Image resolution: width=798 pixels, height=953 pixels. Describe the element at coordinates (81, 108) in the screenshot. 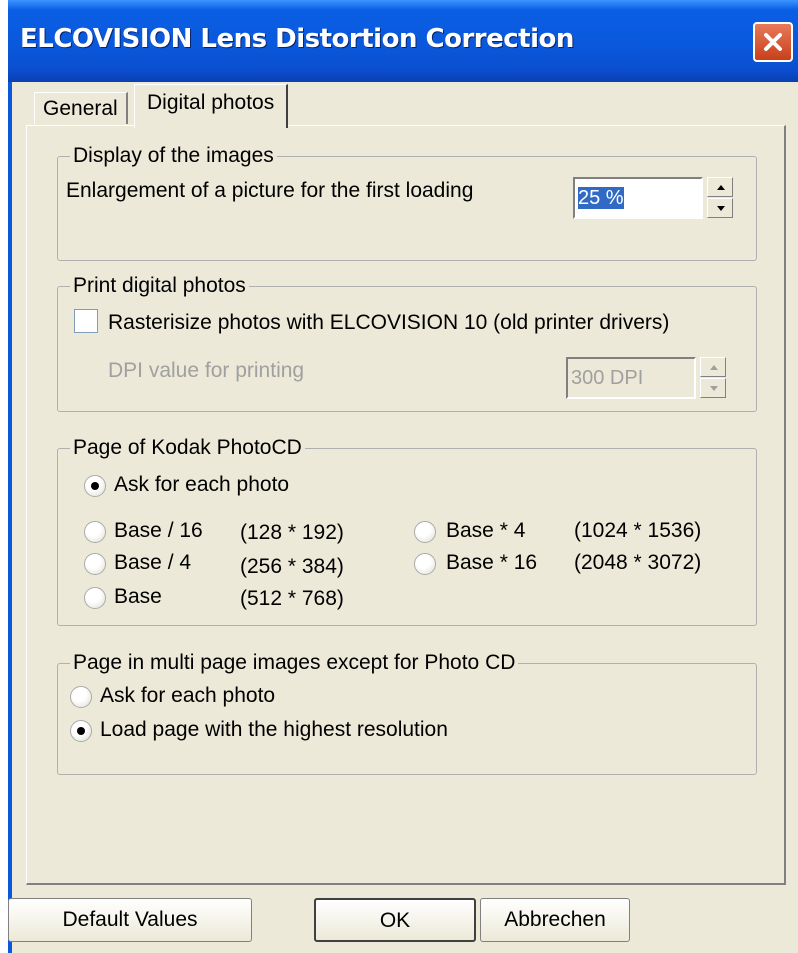

I see `tab-general: General` at that location.